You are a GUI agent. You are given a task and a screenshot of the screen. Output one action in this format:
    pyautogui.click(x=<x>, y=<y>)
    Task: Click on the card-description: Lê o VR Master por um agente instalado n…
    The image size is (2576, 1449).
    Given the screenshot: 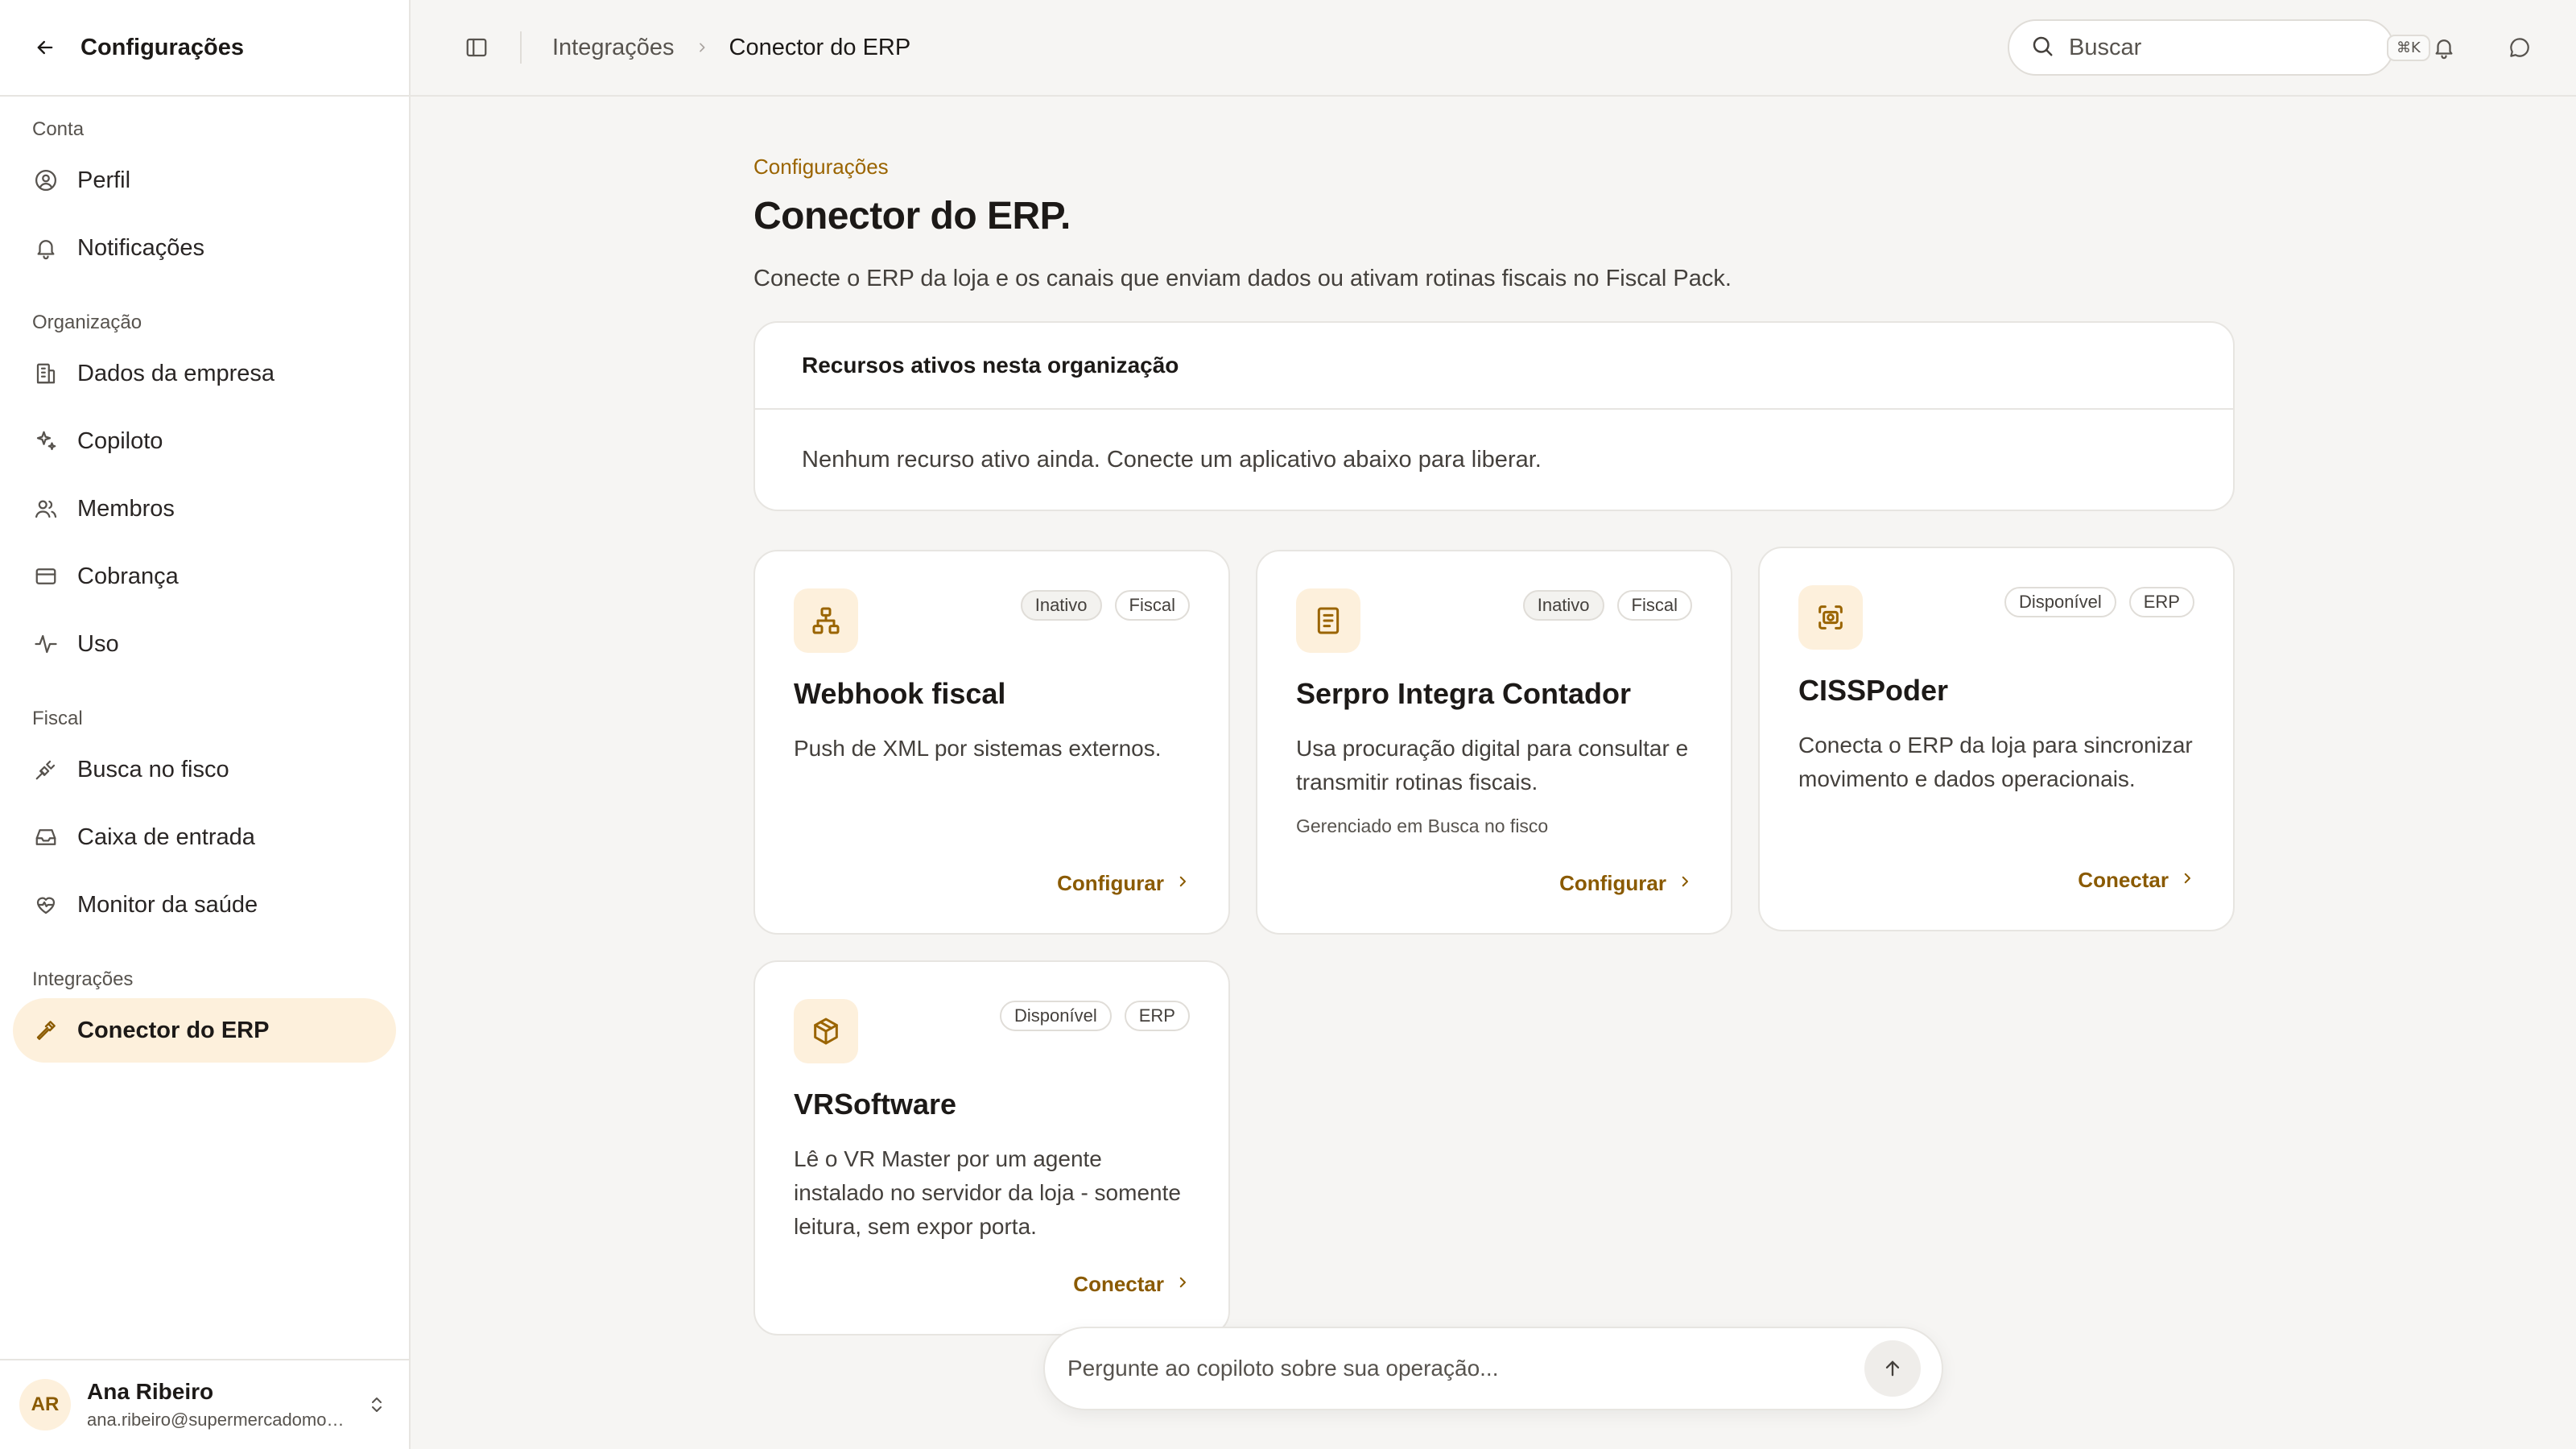 What is the action you would take?
    pyautogui.click(x=987, y=1192)
    